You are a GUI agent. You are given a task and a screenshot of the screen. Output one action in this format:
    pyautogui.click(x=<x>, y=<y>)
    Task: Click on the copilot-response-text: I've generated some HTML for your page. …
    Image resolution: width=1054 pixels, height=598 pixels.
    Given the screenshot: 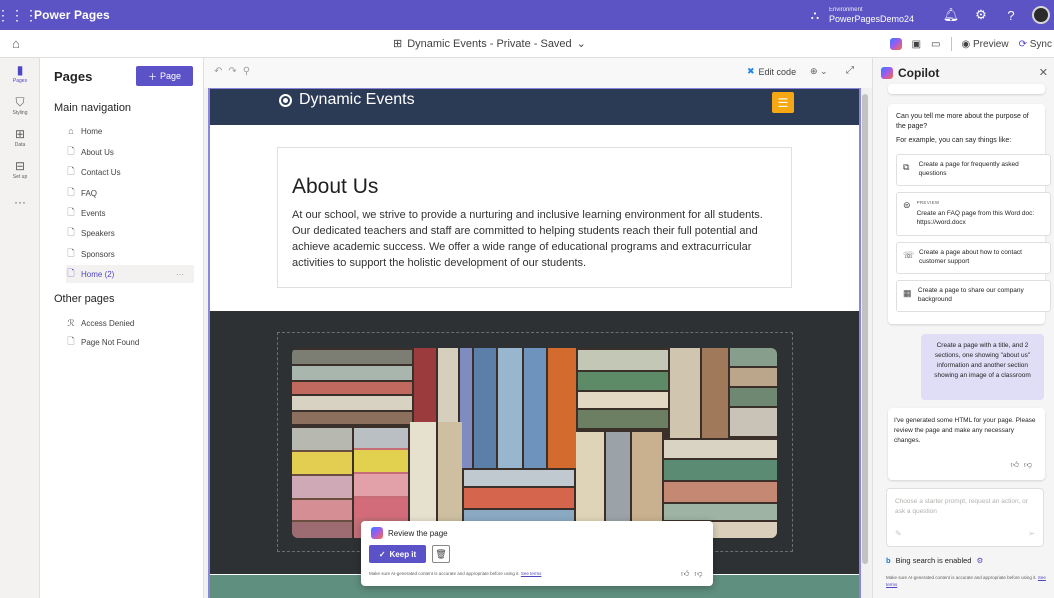 What is the action you would take?
    pyautogui.click(x=965, y=430)
    